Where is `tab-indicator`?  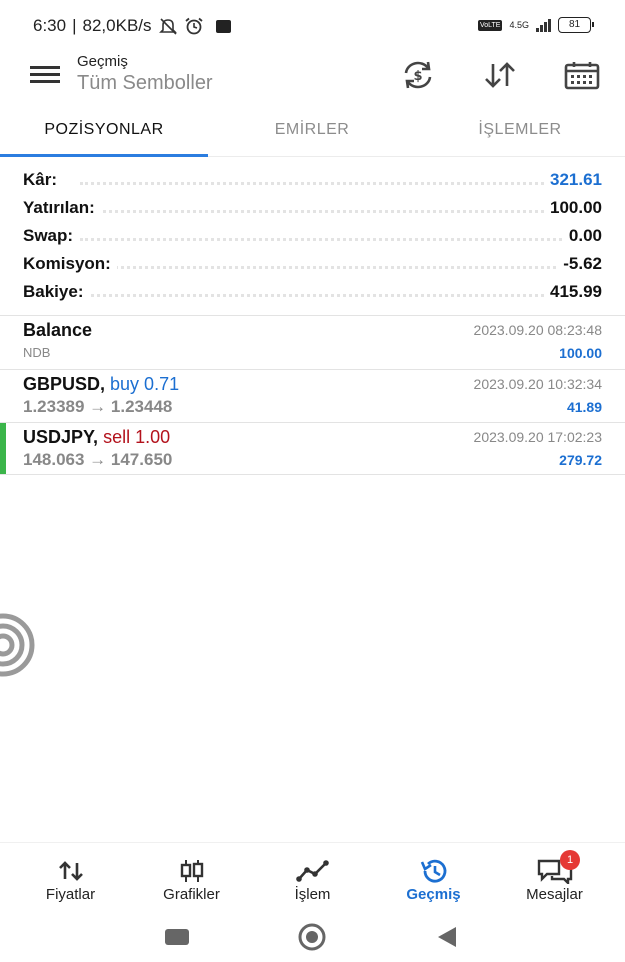
tab-indicator is located at coordinates (104, 155).